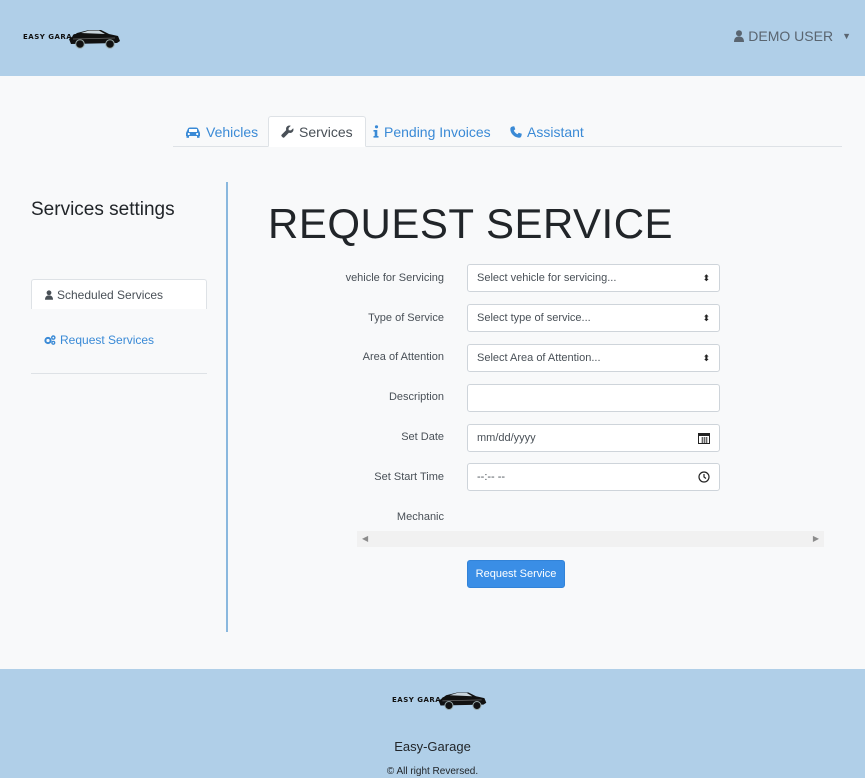 Image resolution: width=865 pixels, height=778 pixels. What do you see at coordinates (846, 36) in the screenshot?
I see `caret-down-icon: ▼` at bounding box center [846, 36].